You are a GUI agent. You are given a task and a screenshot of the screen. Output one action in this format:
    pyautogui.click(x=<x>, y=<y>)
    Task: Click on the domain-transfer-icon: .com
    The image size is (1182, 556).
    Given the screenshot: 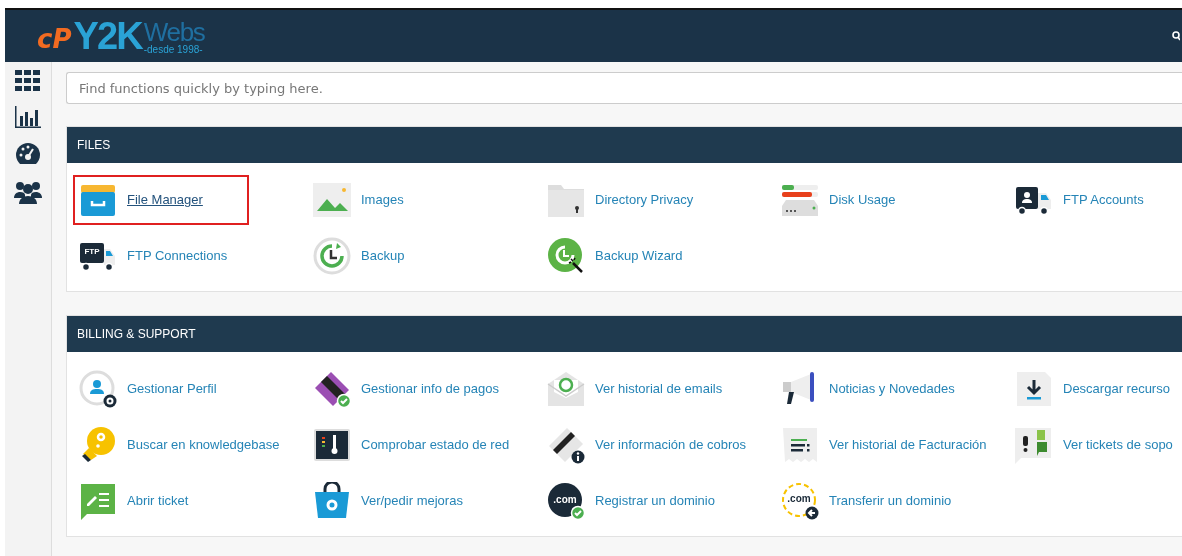 What is the action you would take?
    pyautogui.click(x=800, y=501)
    